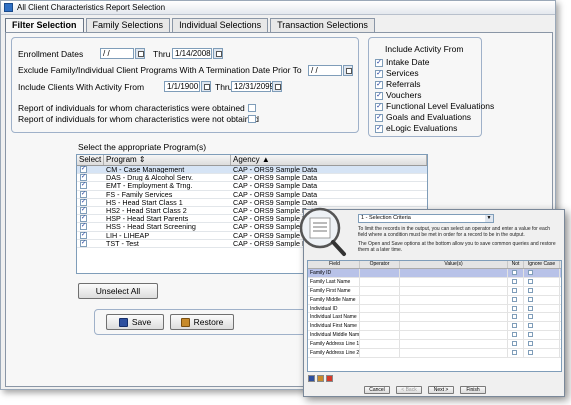  What do you see at coordinates (167, 160) in the screenshot?
I see `program-column-header: Program ⇕` at bounding box center [167, 160].